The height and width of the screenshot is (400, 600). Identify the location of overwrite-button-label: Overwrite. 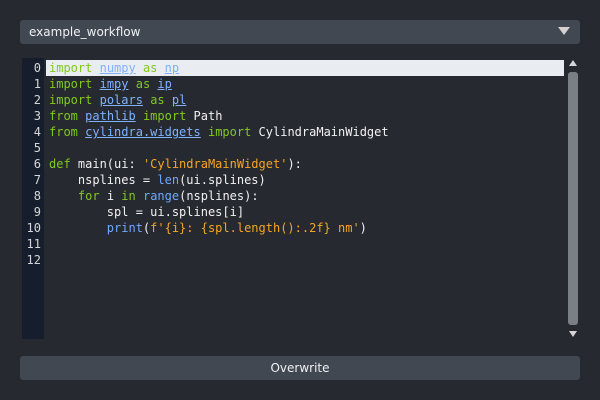
(300, 368).